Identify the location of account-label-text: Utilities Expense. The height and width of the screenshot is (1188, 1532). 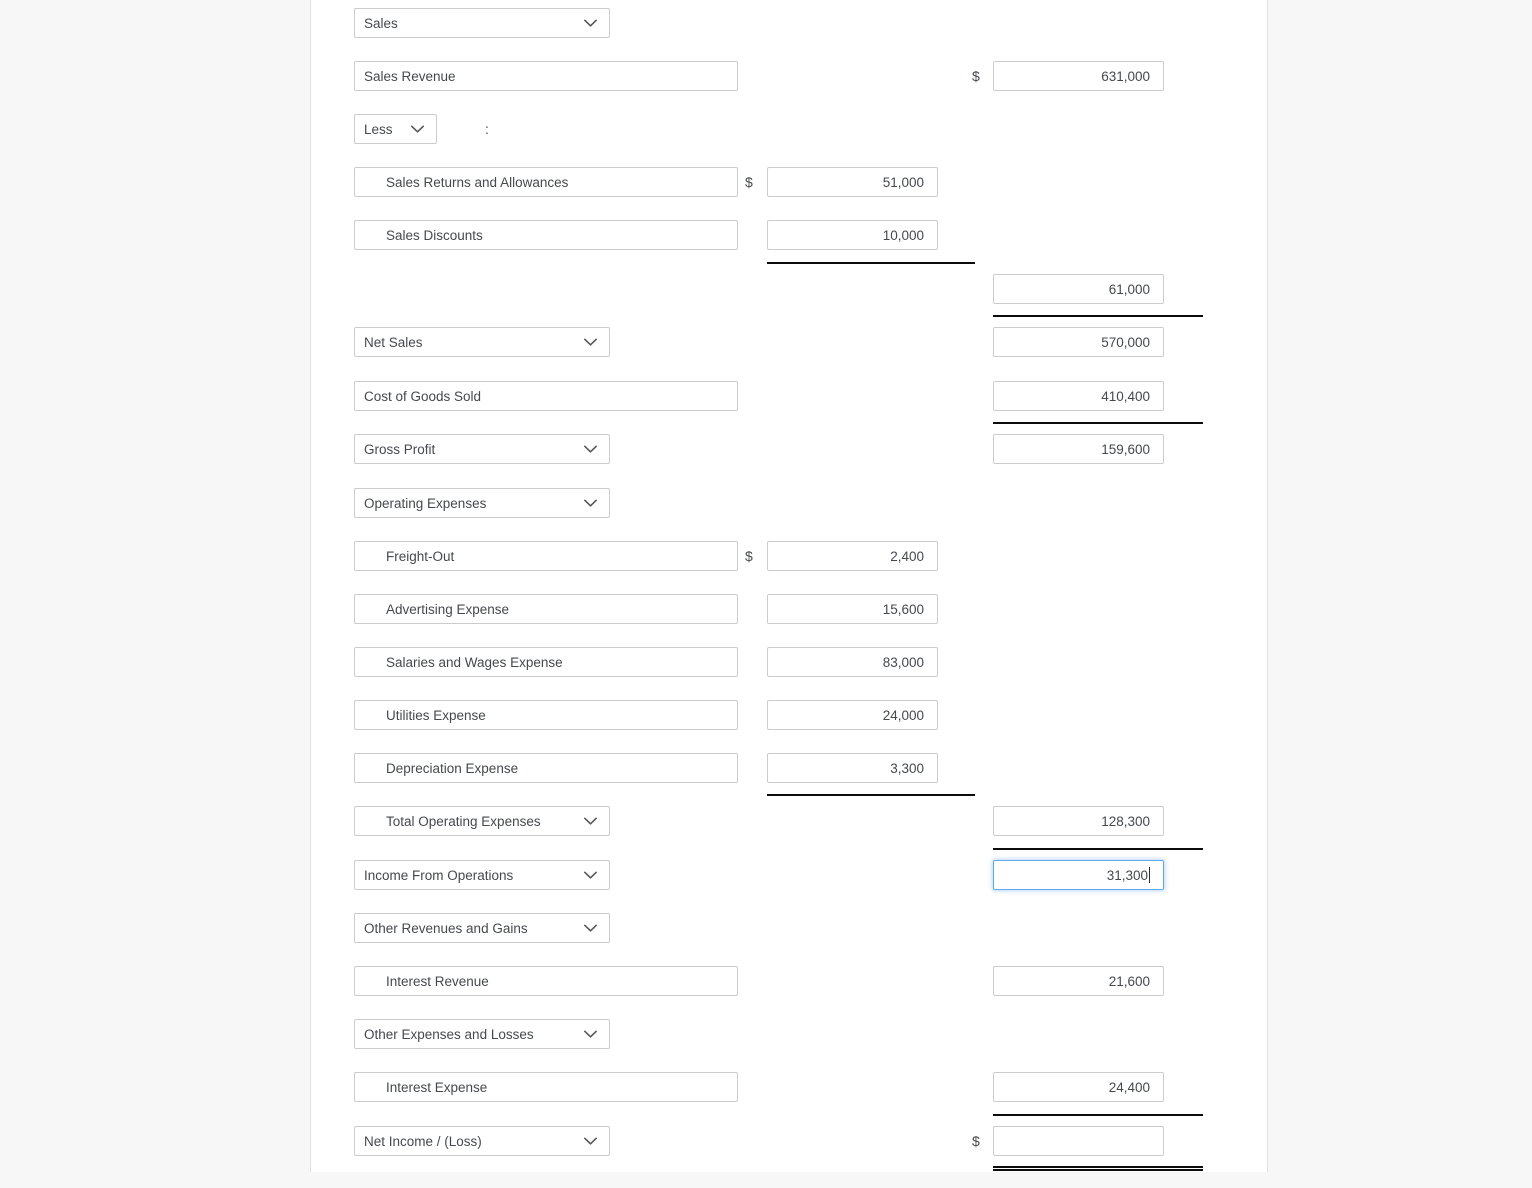
(436, 715).